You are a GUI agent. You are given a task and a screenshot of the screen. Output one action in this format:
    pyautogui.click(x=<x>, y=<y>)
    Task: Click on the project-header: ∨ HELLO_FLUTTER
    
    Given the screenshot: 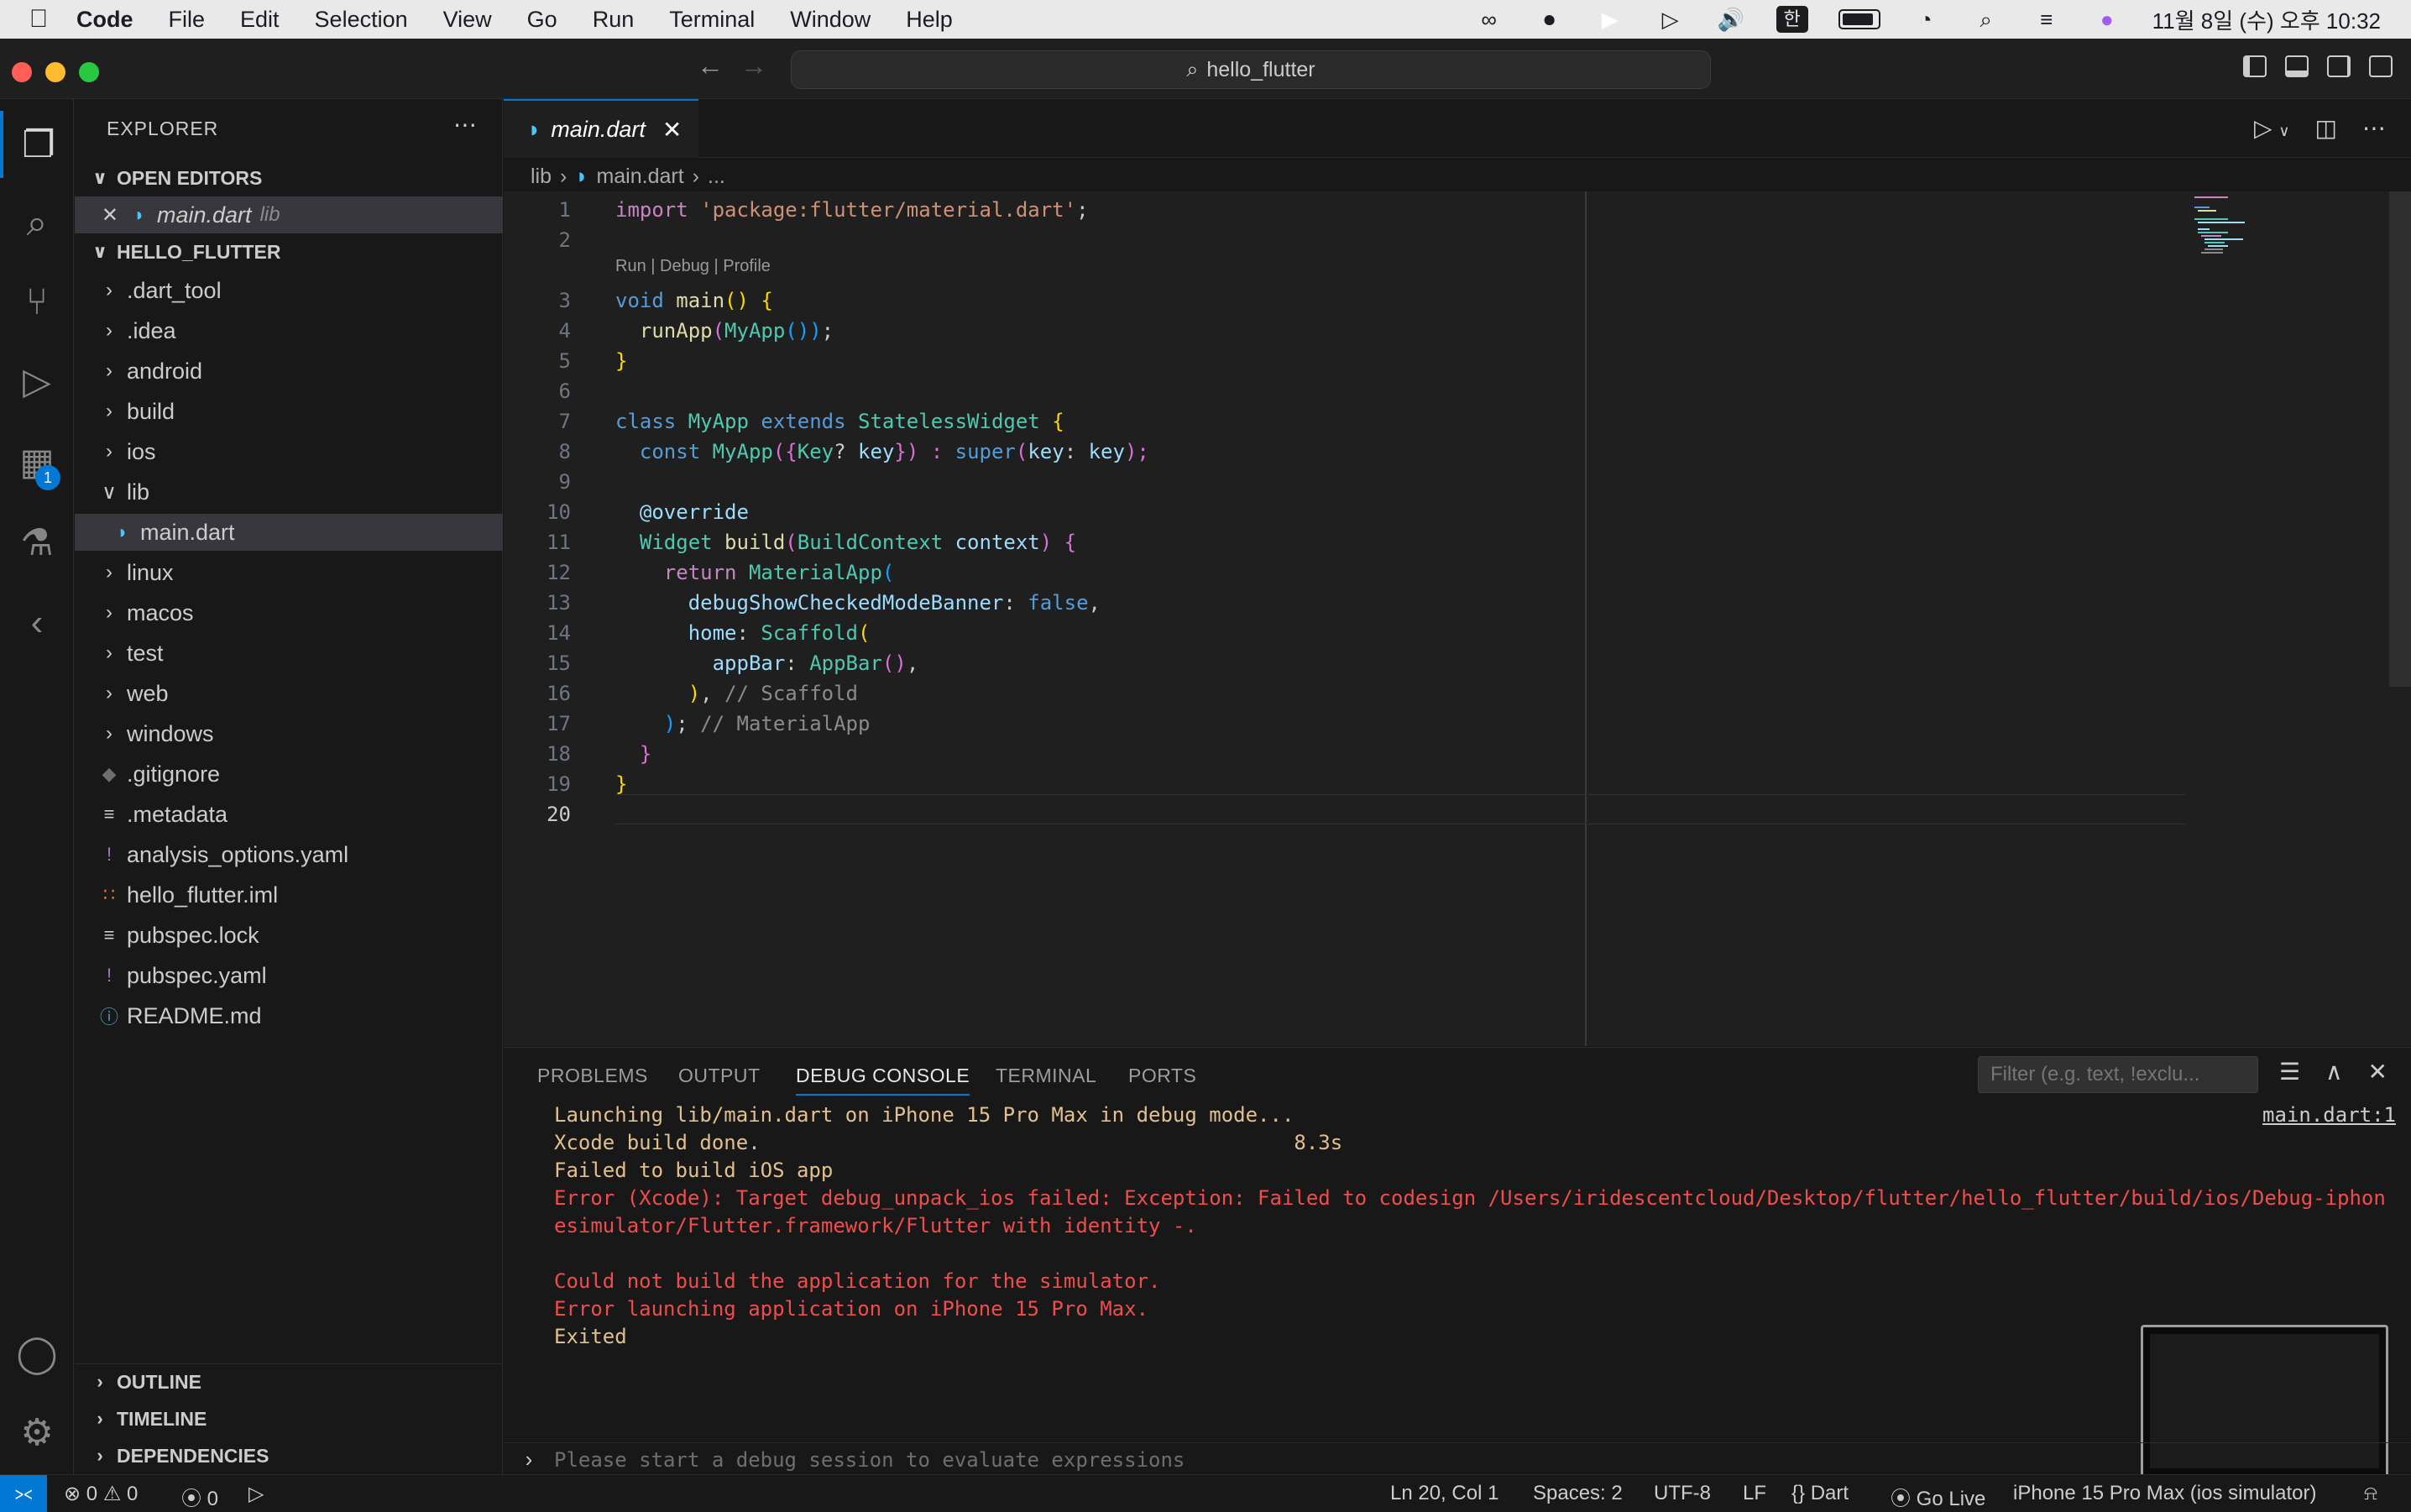 What is the action you would take?
    pyautogui.click(x=289, y=252)
    